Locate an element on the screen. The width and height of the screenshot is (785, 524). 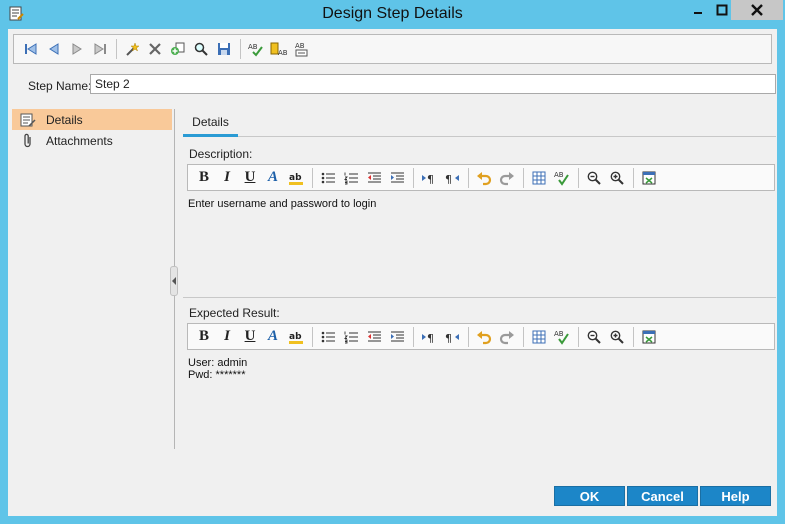
new-step-button is located at coordinates (132, 49).